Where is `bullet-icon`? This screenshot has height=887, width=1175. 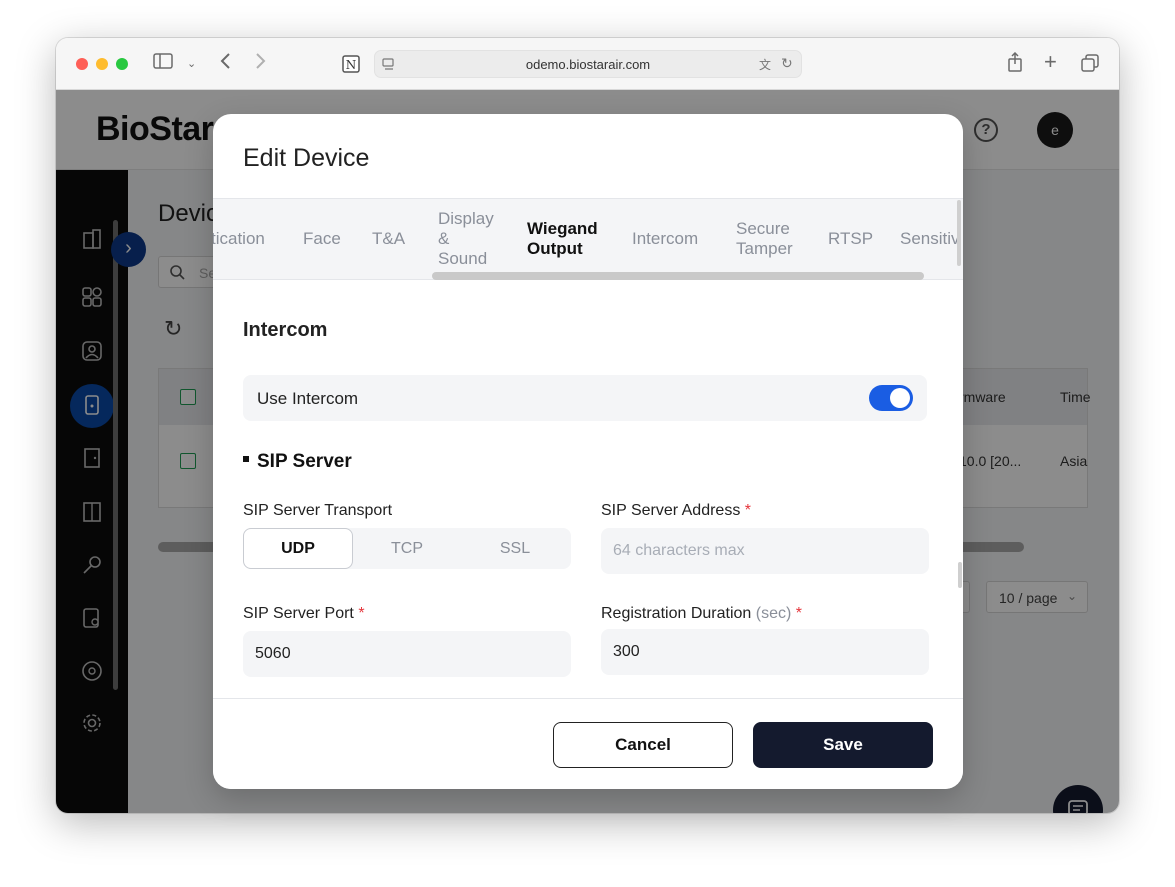 bullet-icon is located at coordinates (246, 458).